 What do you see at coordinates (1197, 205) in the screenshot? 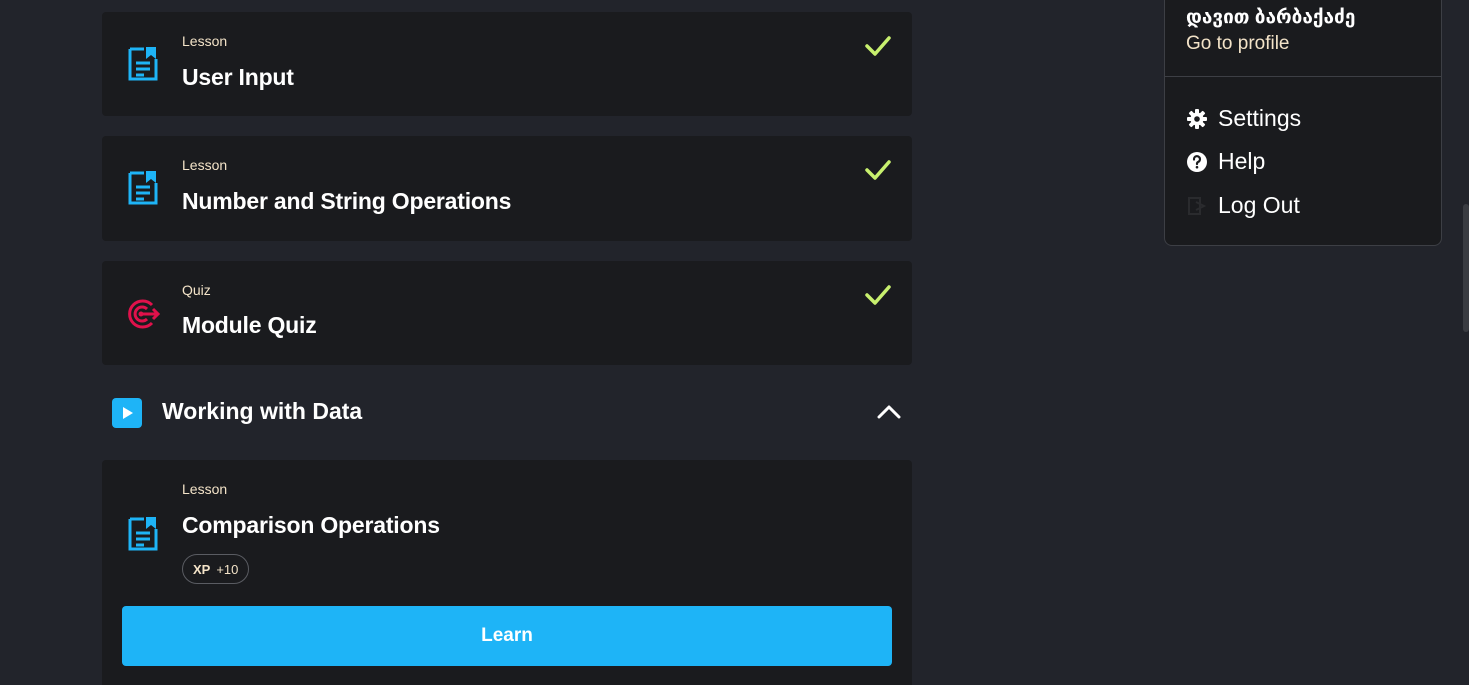
I see `logout-icon` at bounding box center [1197, 205].